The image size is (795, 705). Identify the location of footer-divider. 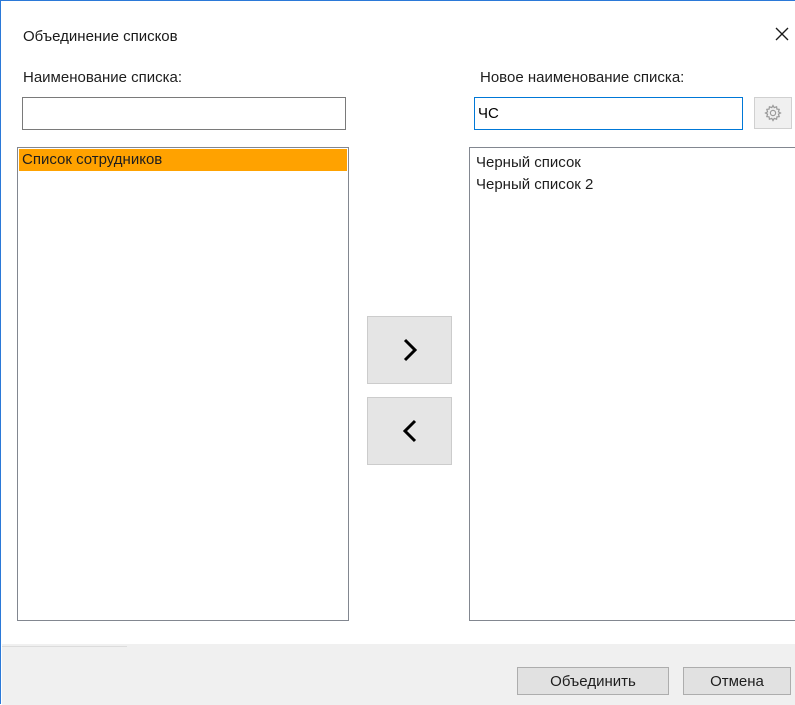
(64, 646).